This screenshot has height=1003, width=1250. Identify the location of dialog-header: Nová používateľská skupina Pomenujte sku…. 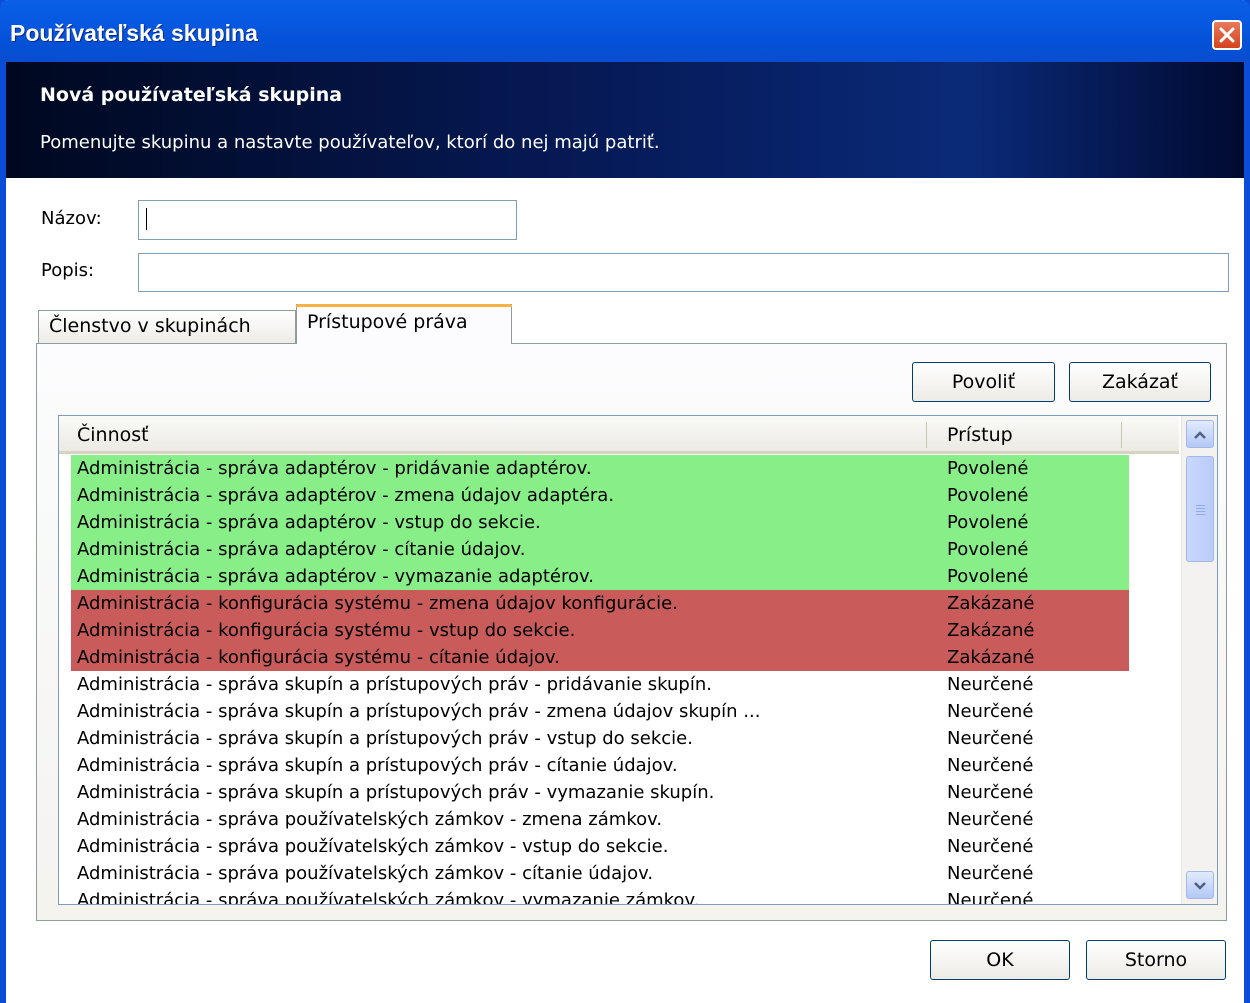
(625, 120).